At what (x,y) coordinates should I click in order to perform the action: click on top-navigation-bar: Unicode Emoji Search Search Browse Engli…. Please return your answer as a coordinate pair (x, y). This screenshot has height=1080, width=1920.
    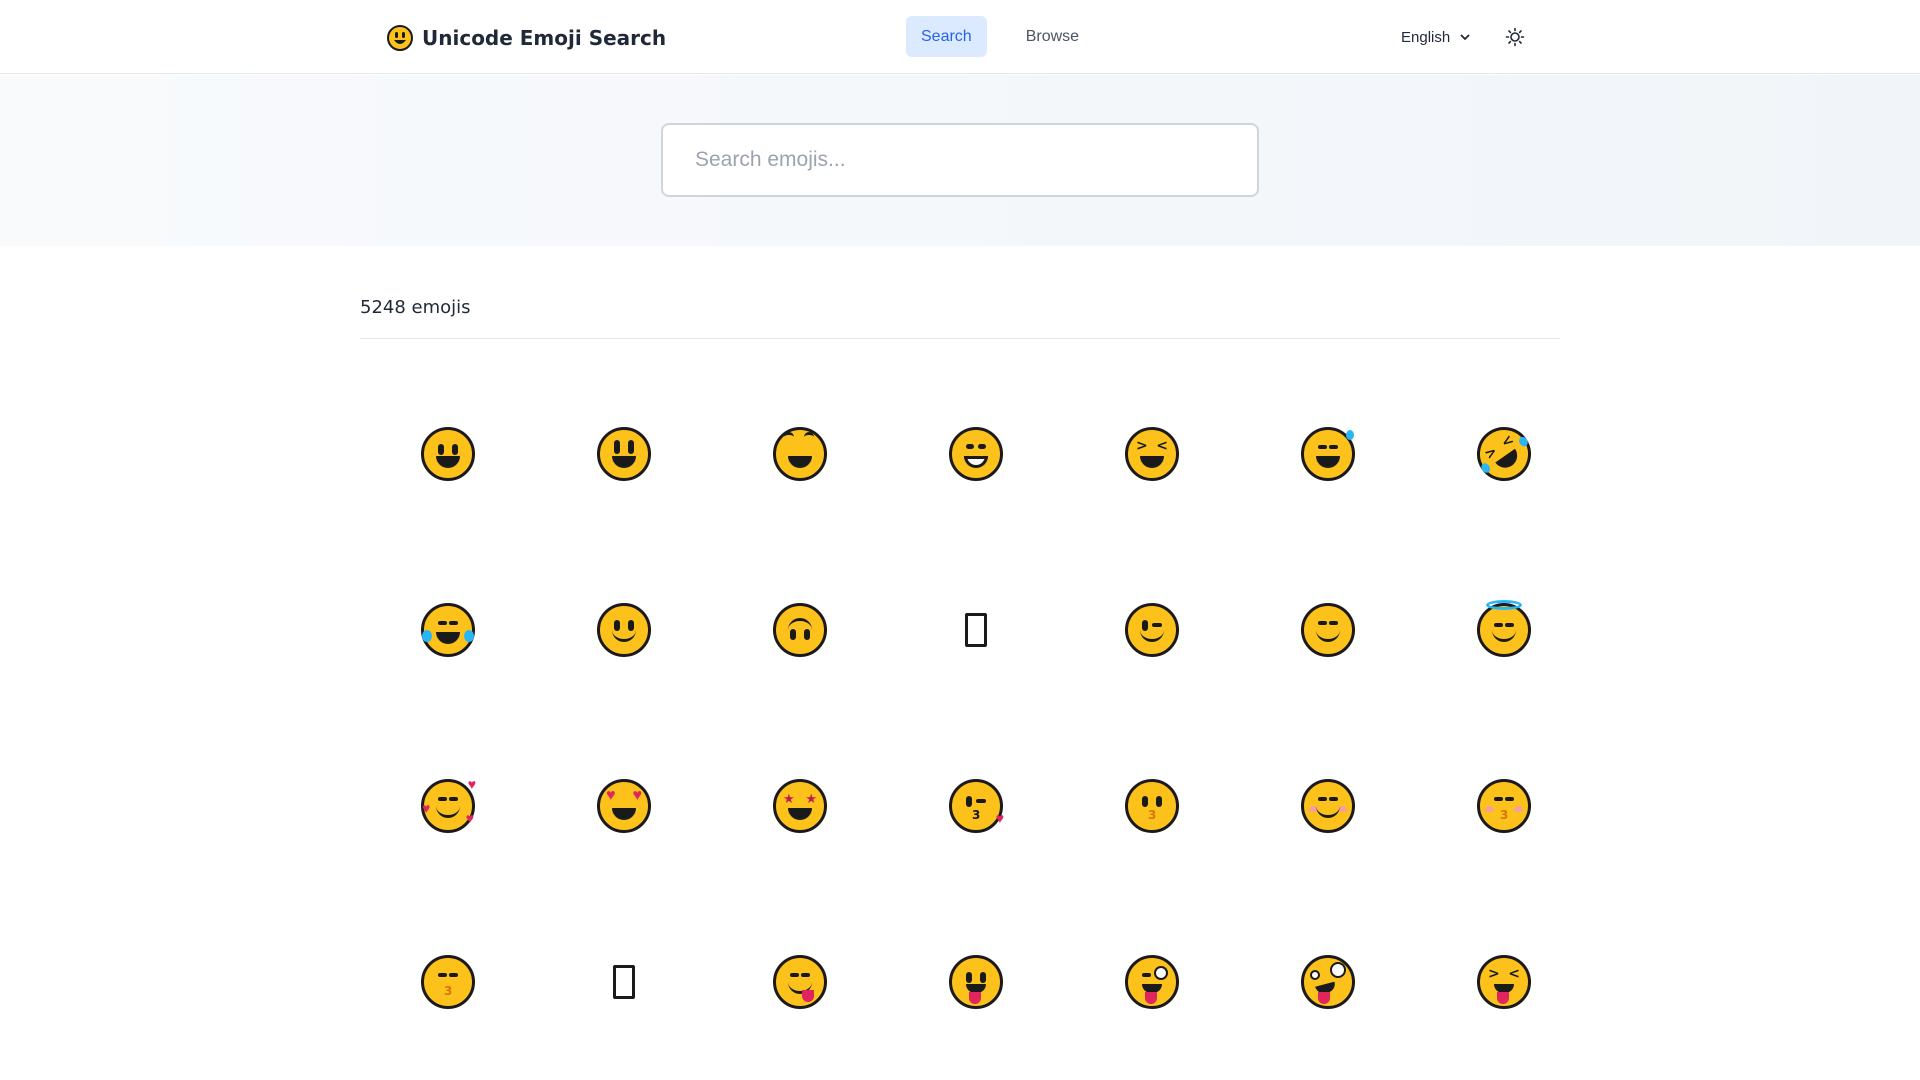
    Looking at the image, I should click on (960, 37).